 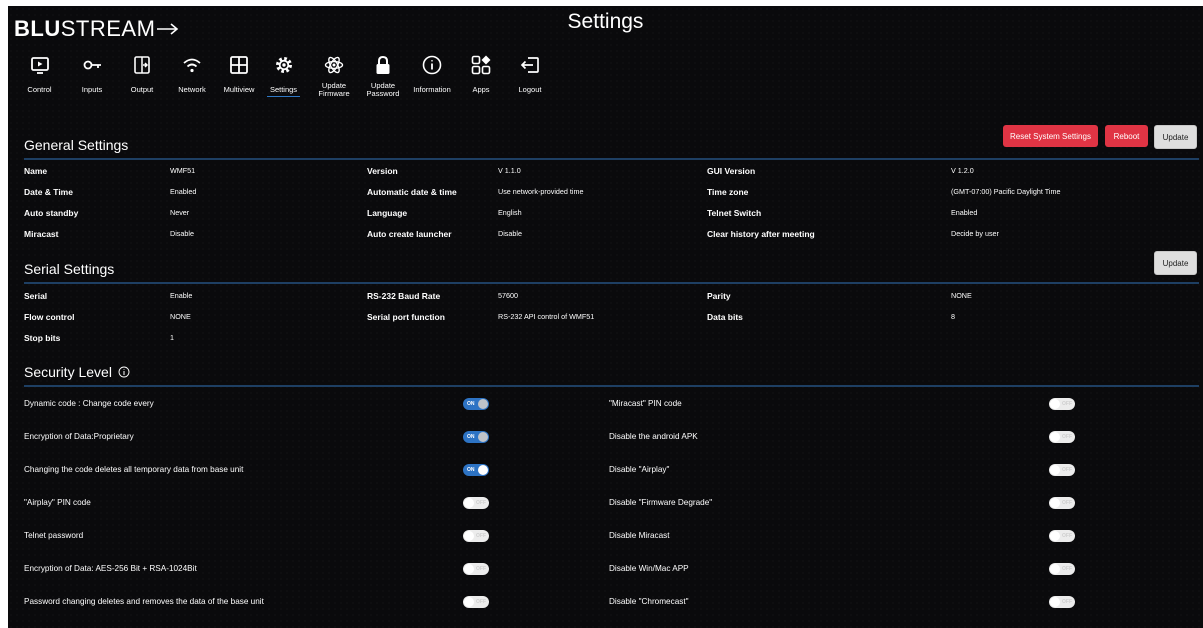 I want to click on general-setting-label: Auto create launcher, so click(x=409, y=234).